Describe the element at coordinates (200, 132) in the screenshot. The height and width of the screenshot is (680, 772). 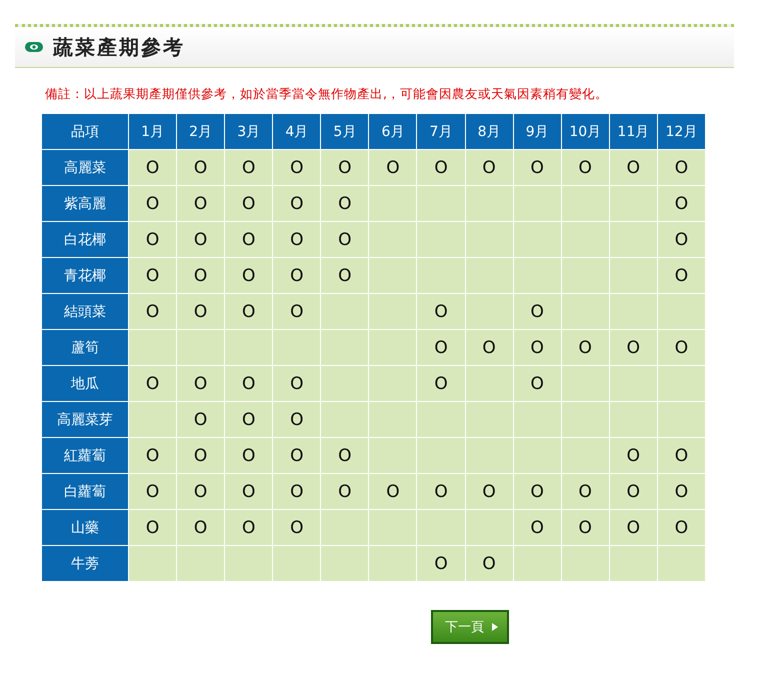
I see `column-header: 2月` at that location.